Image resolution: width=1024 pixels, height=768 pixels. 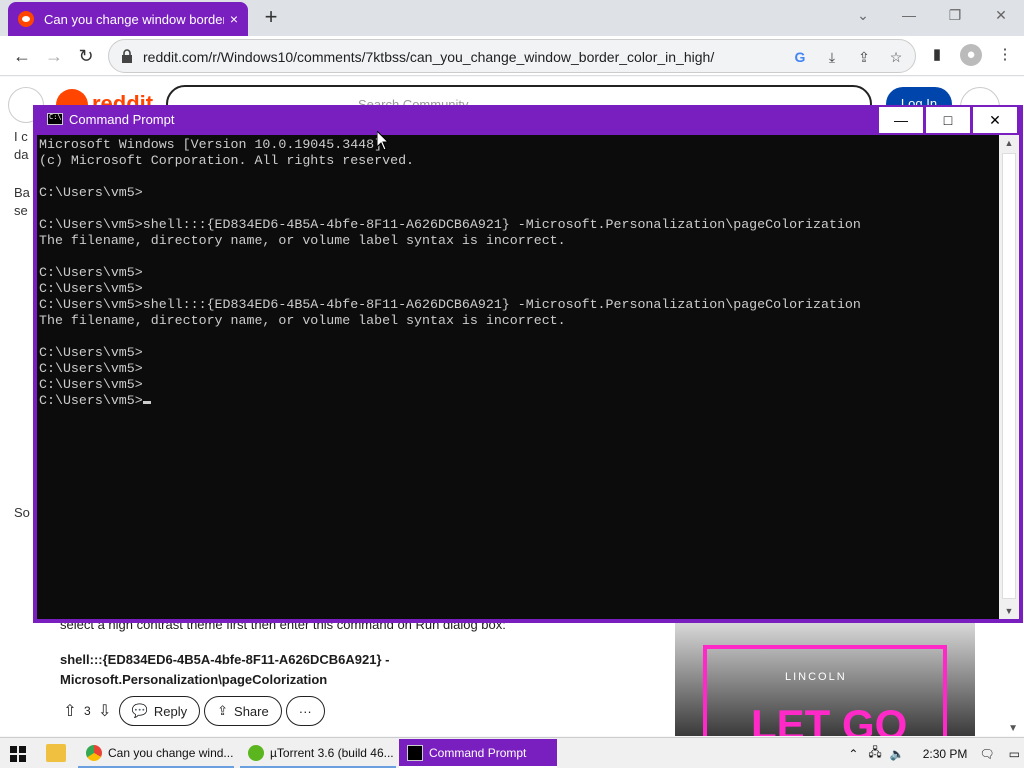 What do you see at coordinates (146, 402) in the screenshot?
I see `text-cursor` at bounding box center [146, 402].